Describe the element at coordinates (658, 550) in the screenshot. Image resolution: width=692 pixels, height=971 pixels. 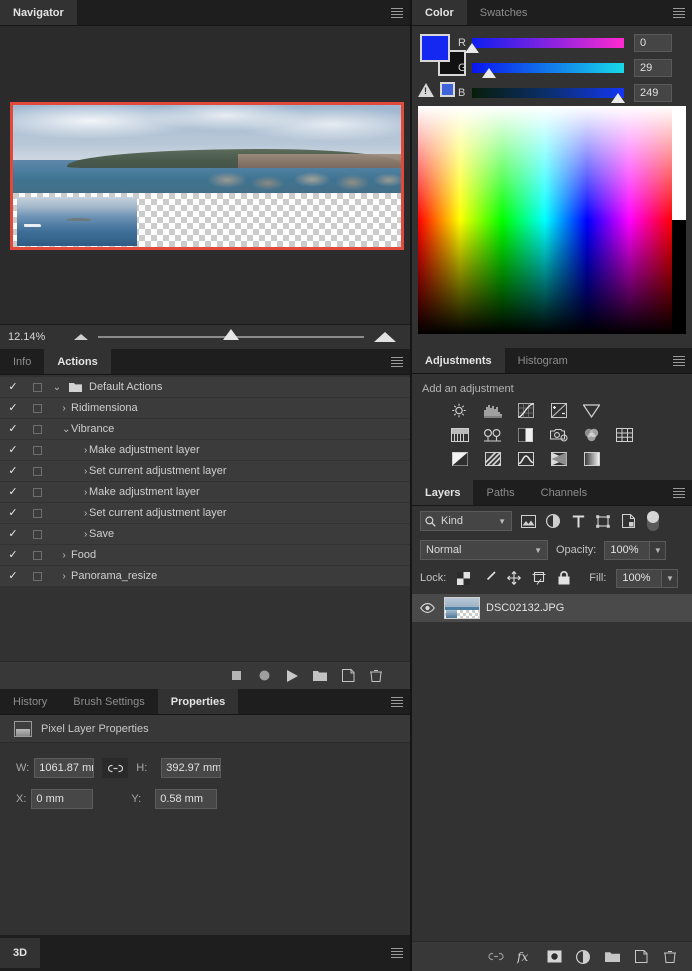
I see `opacity-stepper: ▼` at that location.